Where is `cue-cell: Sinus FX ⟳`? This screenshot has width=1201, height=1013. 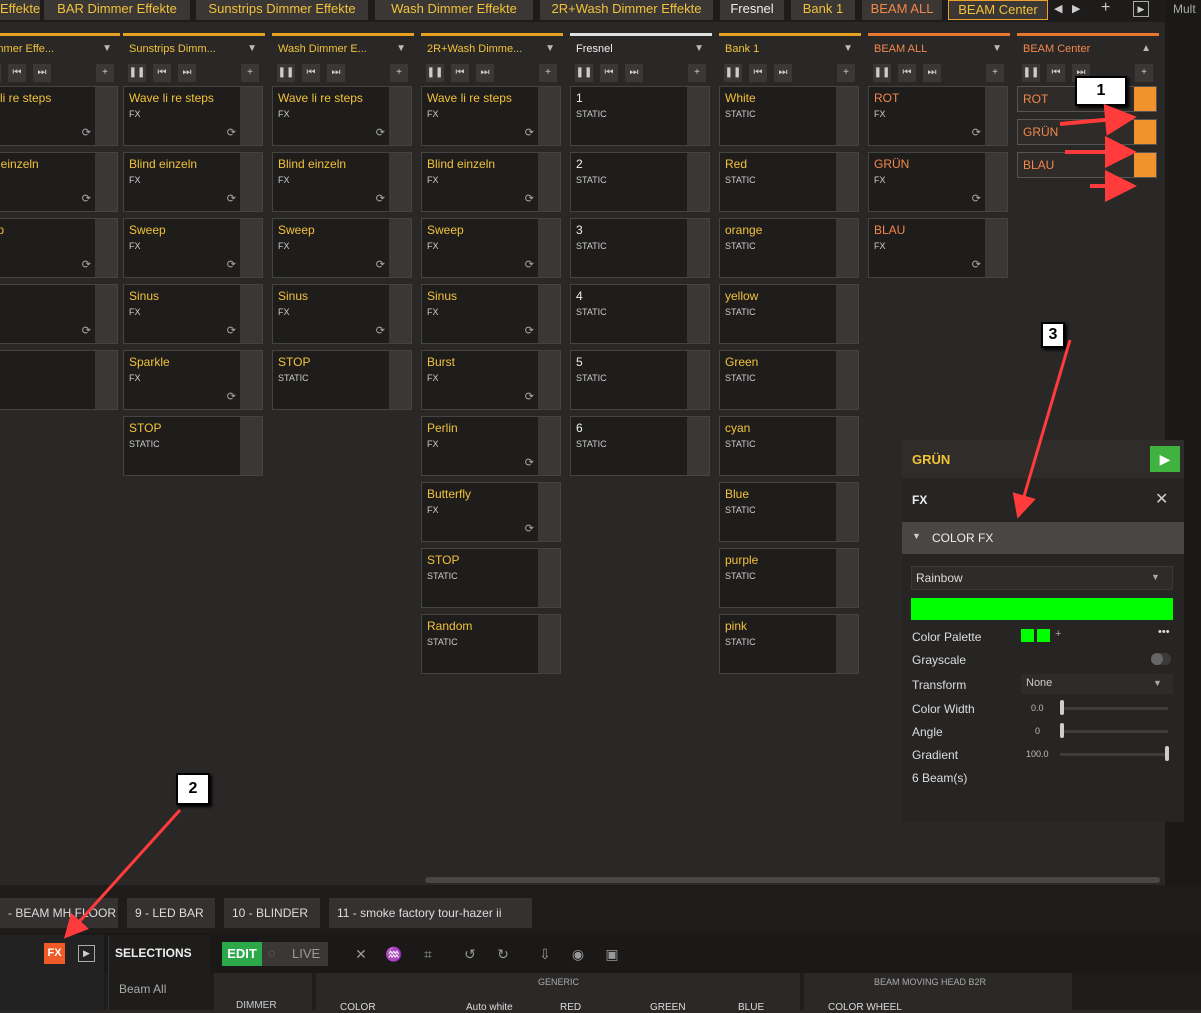
cue-cell: Sinus FX ⟳ is located at coordinates (193, 314).